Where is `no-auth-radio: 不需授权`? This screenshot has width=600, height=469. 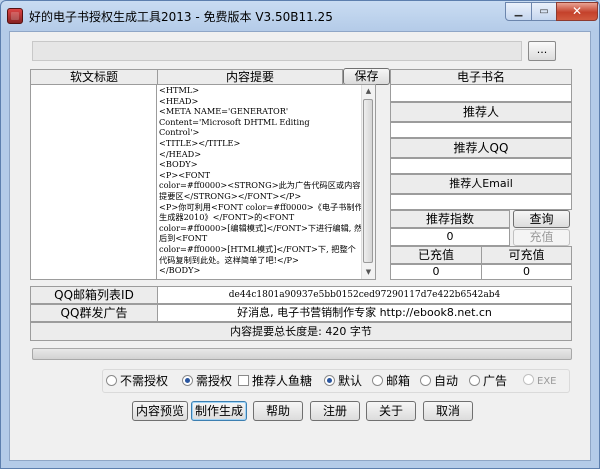 no-auth-radio: 不需授权 is located at coordinates (137, 381).